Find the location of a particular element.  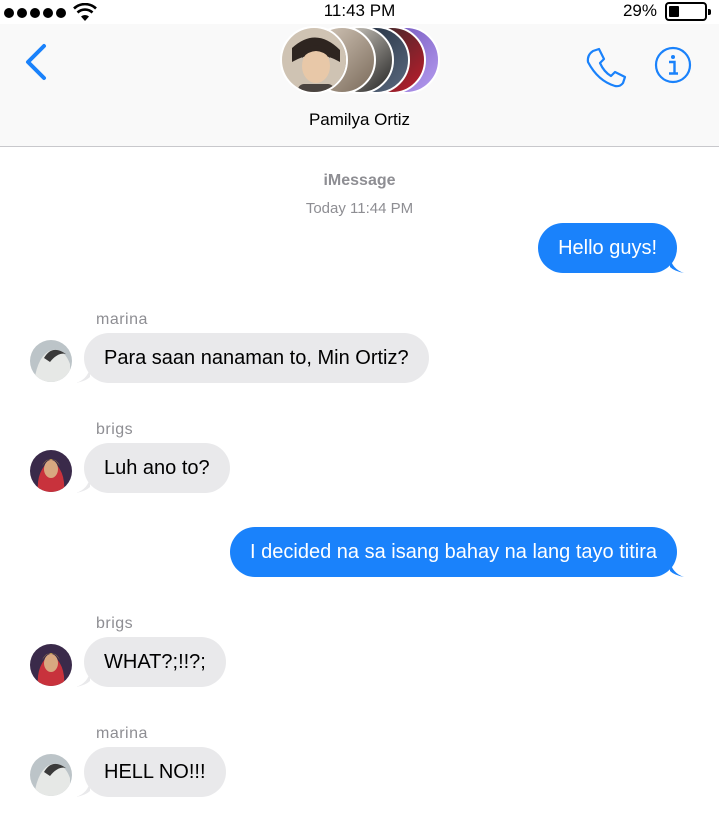

status-time: 11:43 PM is located at coordinates (359, 10).